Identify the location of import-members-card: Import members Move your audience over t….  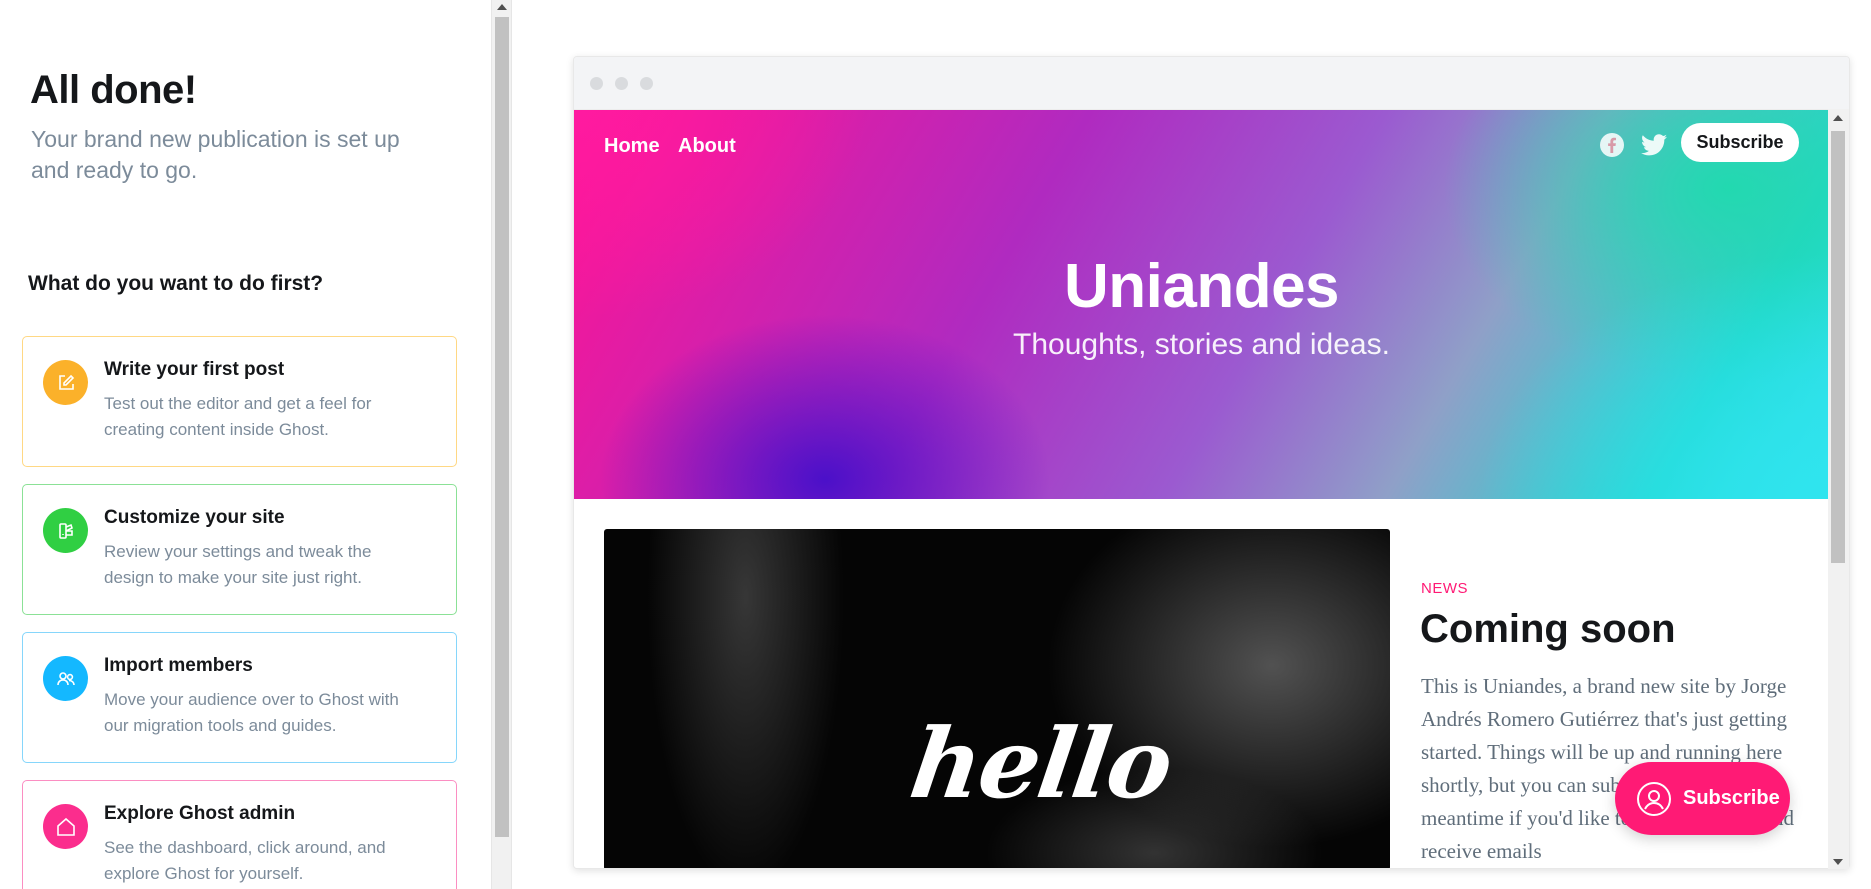
(239, 697).